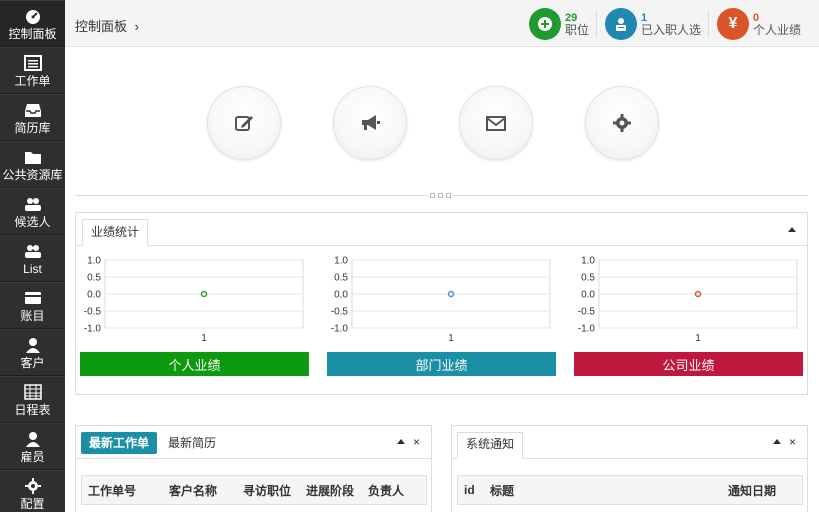 The height and width of the screenshot is (512, 819). I want to click on edit-icon, so click(244, 123).